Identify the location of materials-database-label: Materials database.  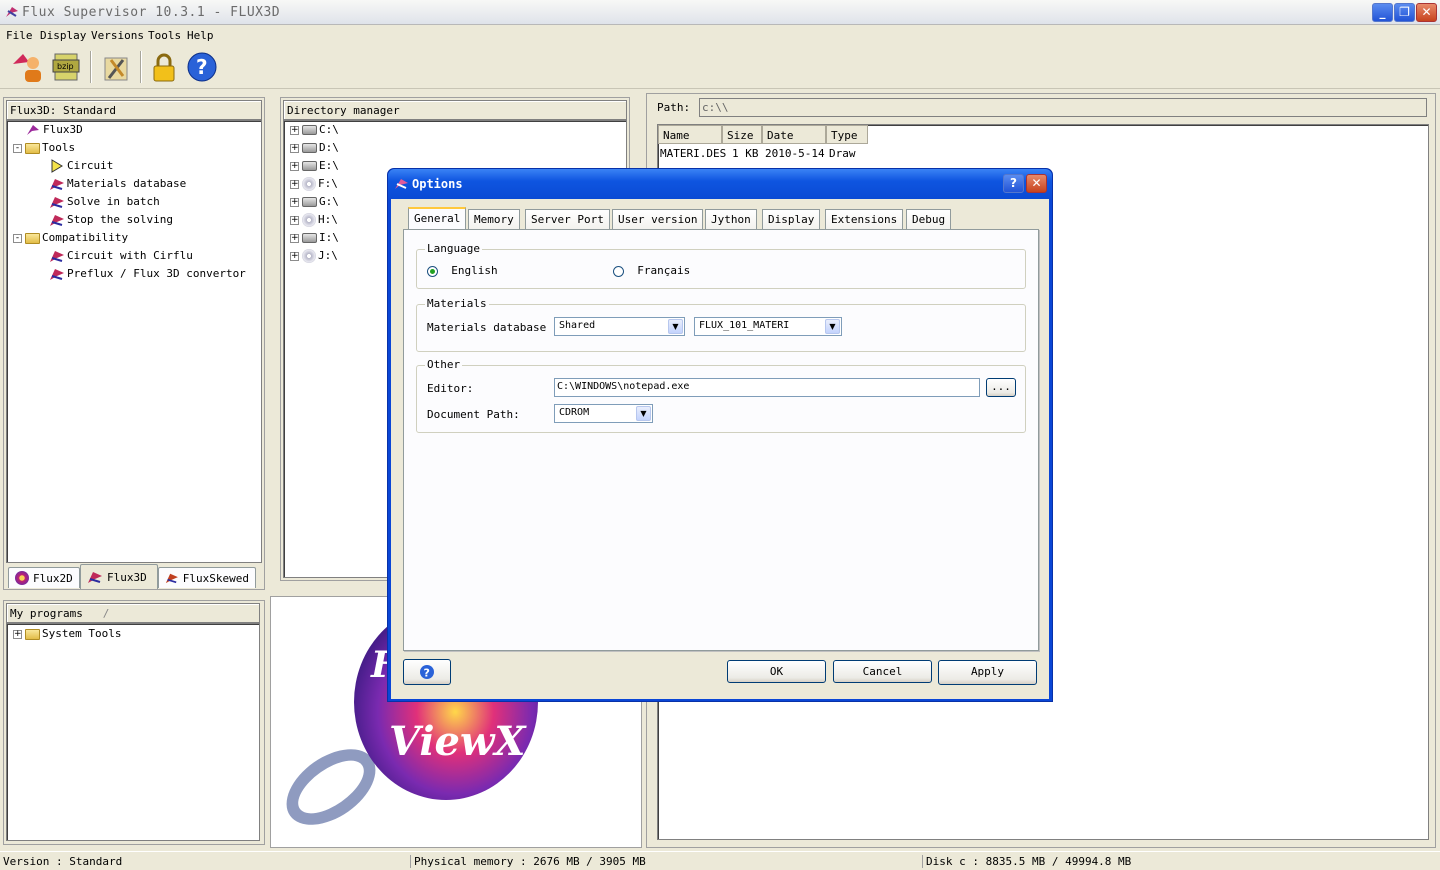
(487, 327).